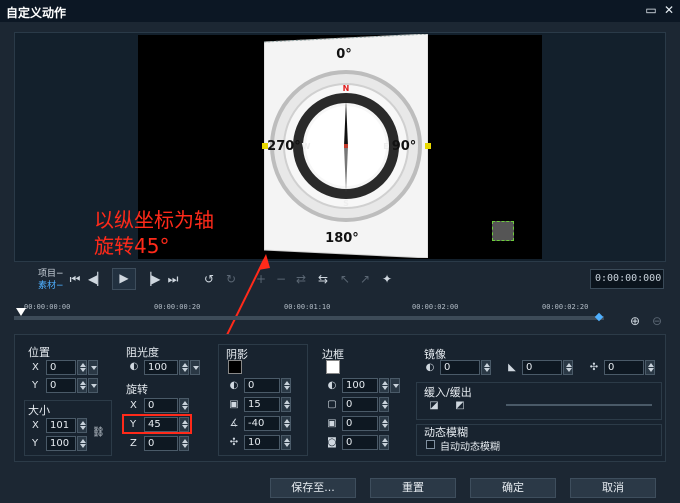 Image resolution: width=680 pixels, height=503 pixels. What do you see at coordinates (384, 442) in the screenshot?
I see `border-softness-stepper` at bounding box center [384, 442].